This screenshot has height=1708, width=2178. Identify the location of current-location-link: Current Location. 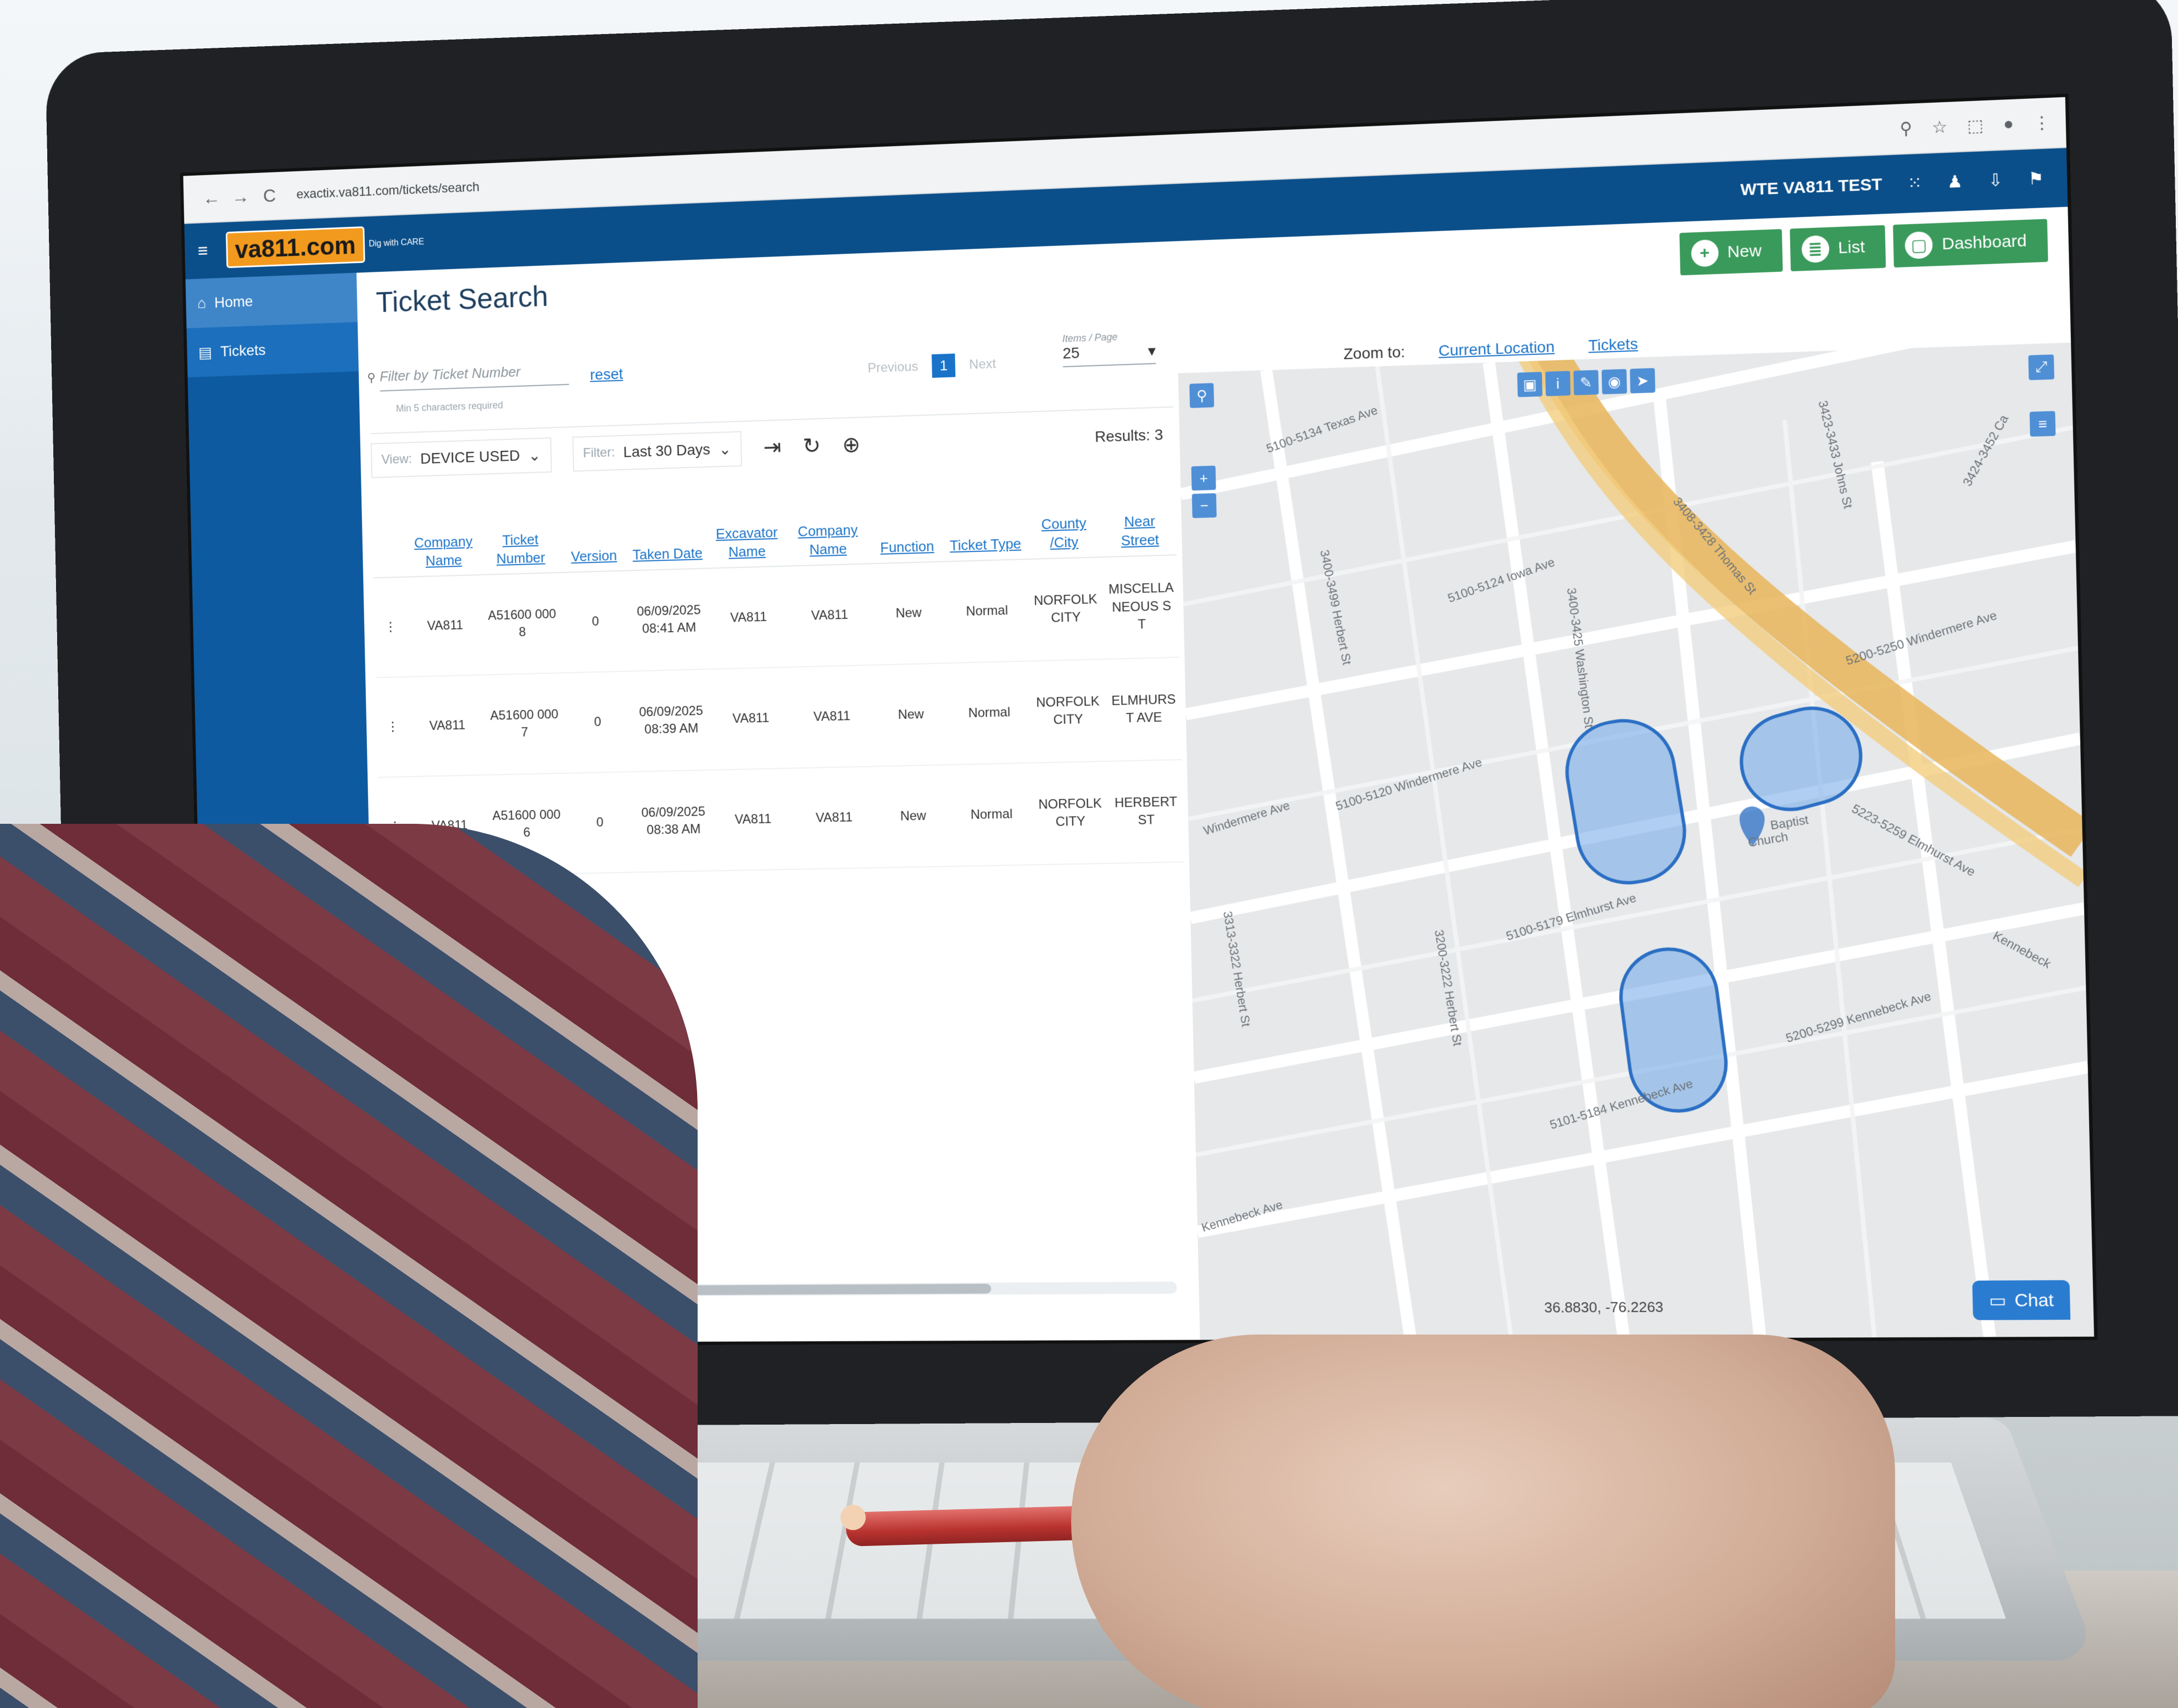
(1496, 349).